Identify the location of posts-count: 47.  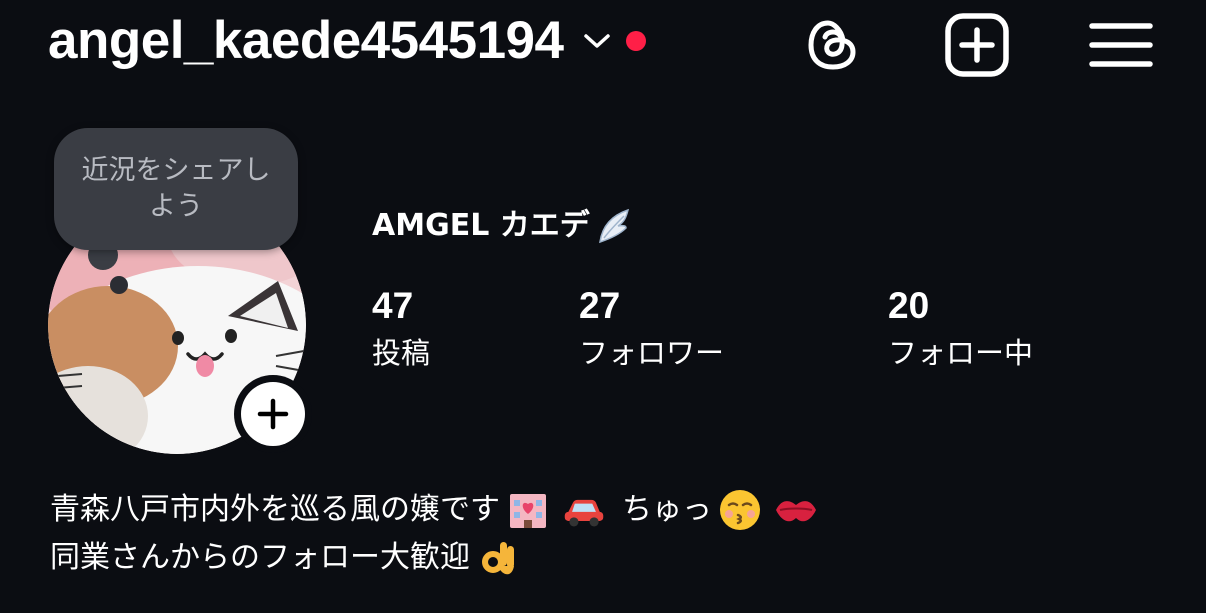
(393, 305).